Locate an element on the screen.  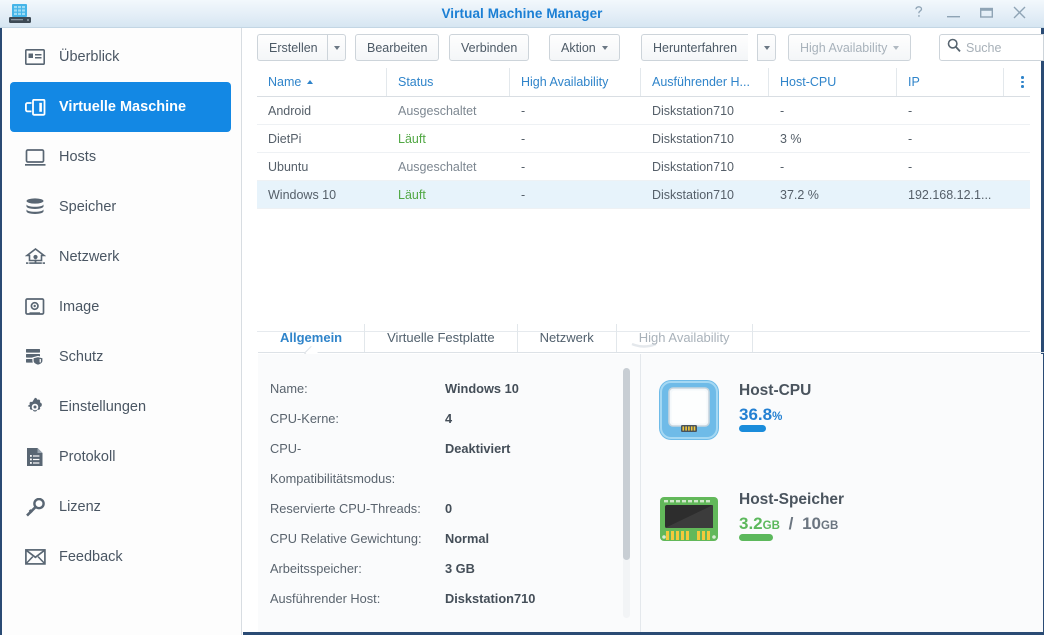
cpu-percent-unit: % is located at coordinates (777, 417).